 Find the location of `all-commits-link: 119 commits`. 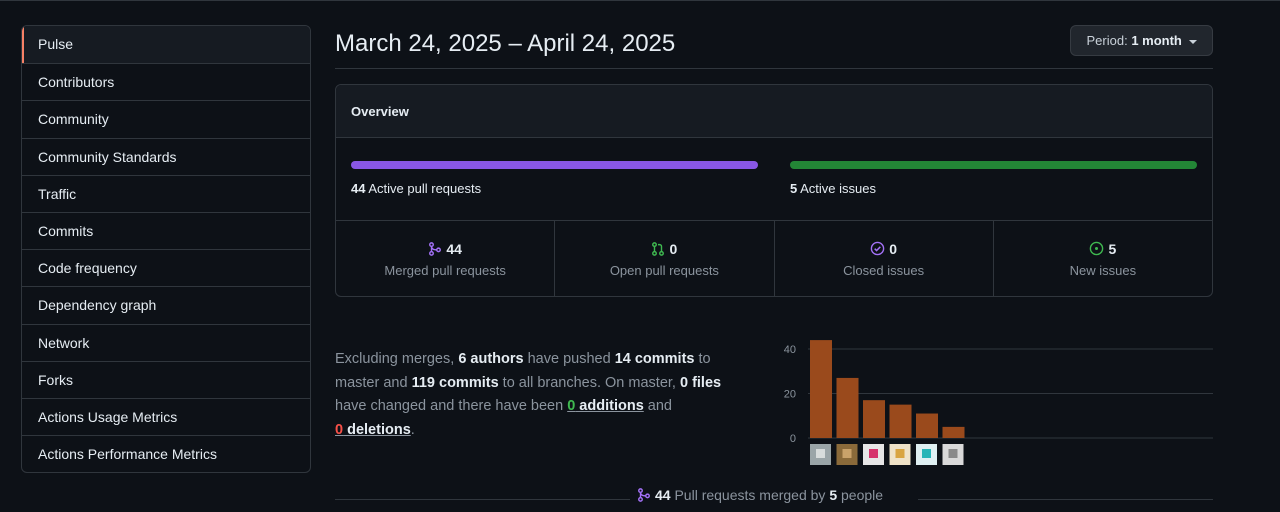

all-commits-link: 119 commits is located at coordinates (455, 383).